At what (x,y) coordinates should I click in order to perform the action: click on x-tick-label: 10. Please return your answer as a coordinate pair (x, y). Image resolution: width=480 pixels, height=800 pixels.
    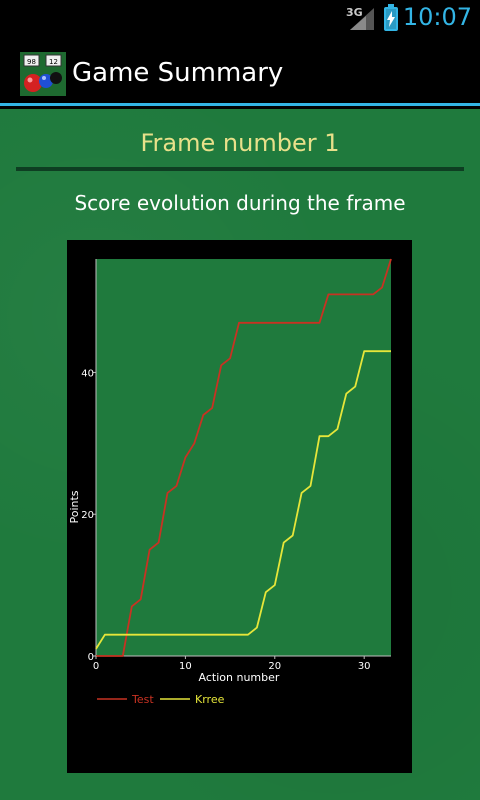
    Looking at the image, I should click on (185, 666).